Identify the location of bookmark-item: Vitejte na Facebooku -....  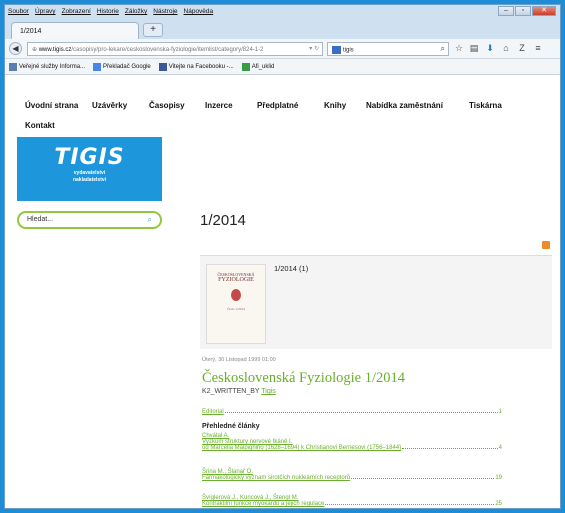
(196, 66).